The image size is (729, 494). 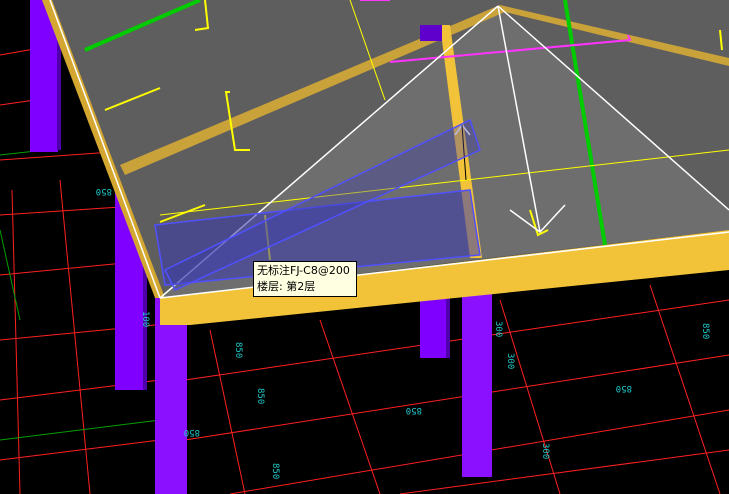 What do you see at coordinates (477, 371) in the screenshot?
I see `column` at bounding box center [477, 371].